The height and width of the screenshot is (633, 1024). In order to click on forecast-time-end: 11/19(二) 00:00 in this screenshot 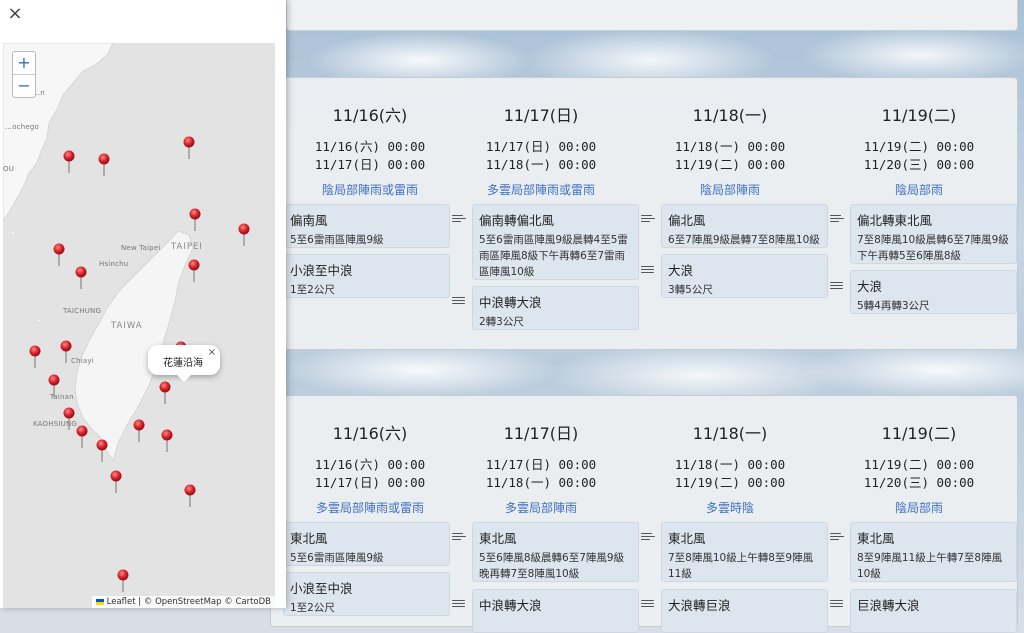, I will do `click(730, 482)`.